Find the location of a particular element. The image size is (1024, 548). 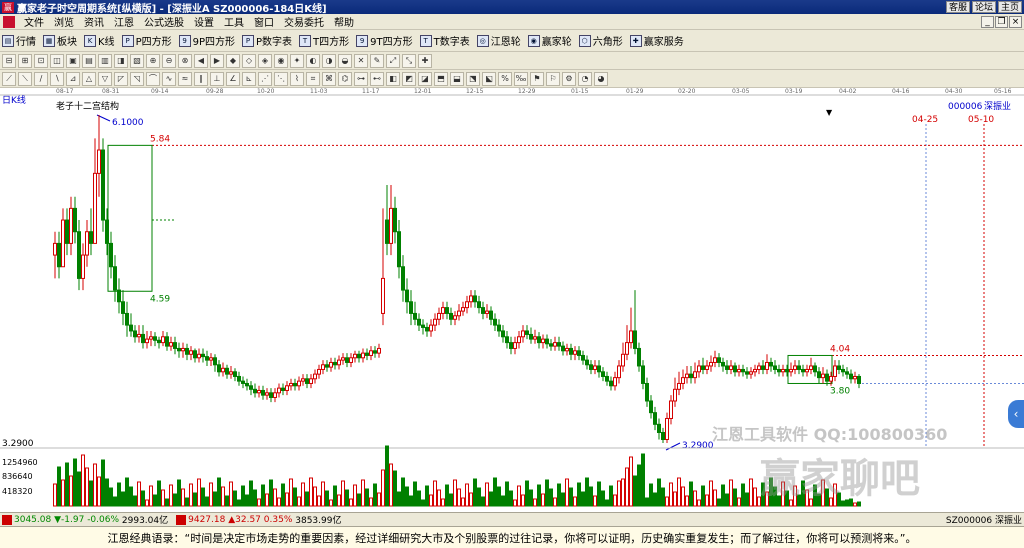

analysis-tool-icon: ⌒ is located at coordinates (153, 78).